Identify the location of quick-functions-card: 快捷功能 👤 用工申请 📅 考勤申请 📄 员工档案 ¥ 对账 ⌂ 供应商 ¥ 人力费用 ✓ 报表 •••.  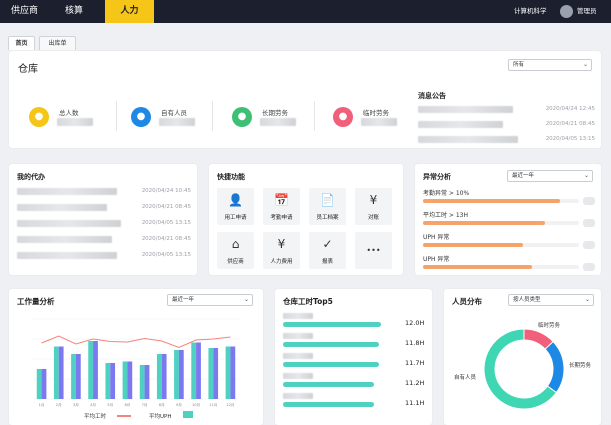
(306, 219).